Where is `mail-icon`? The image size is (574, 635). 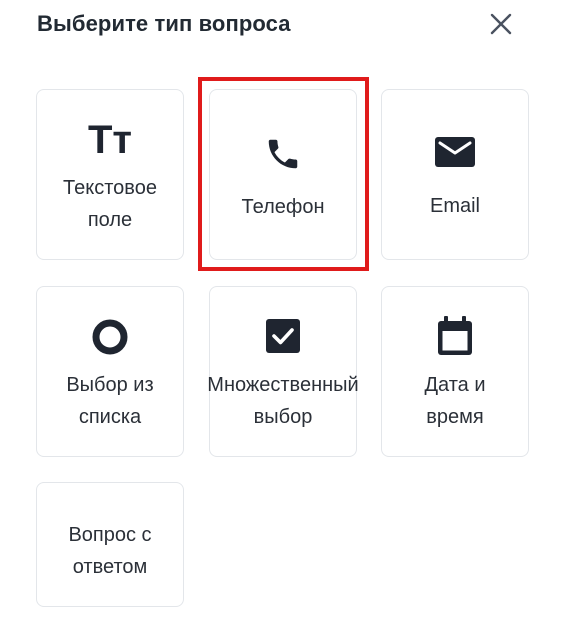
mail-icon is located at coordinates (455, 154).